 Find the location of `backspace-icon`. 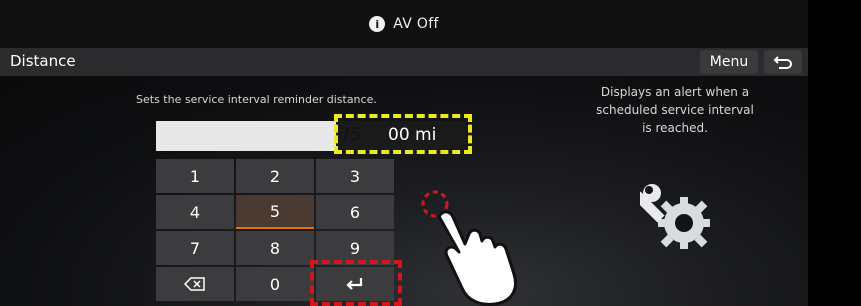

backspace-icon is located at coordinates (194, 284).